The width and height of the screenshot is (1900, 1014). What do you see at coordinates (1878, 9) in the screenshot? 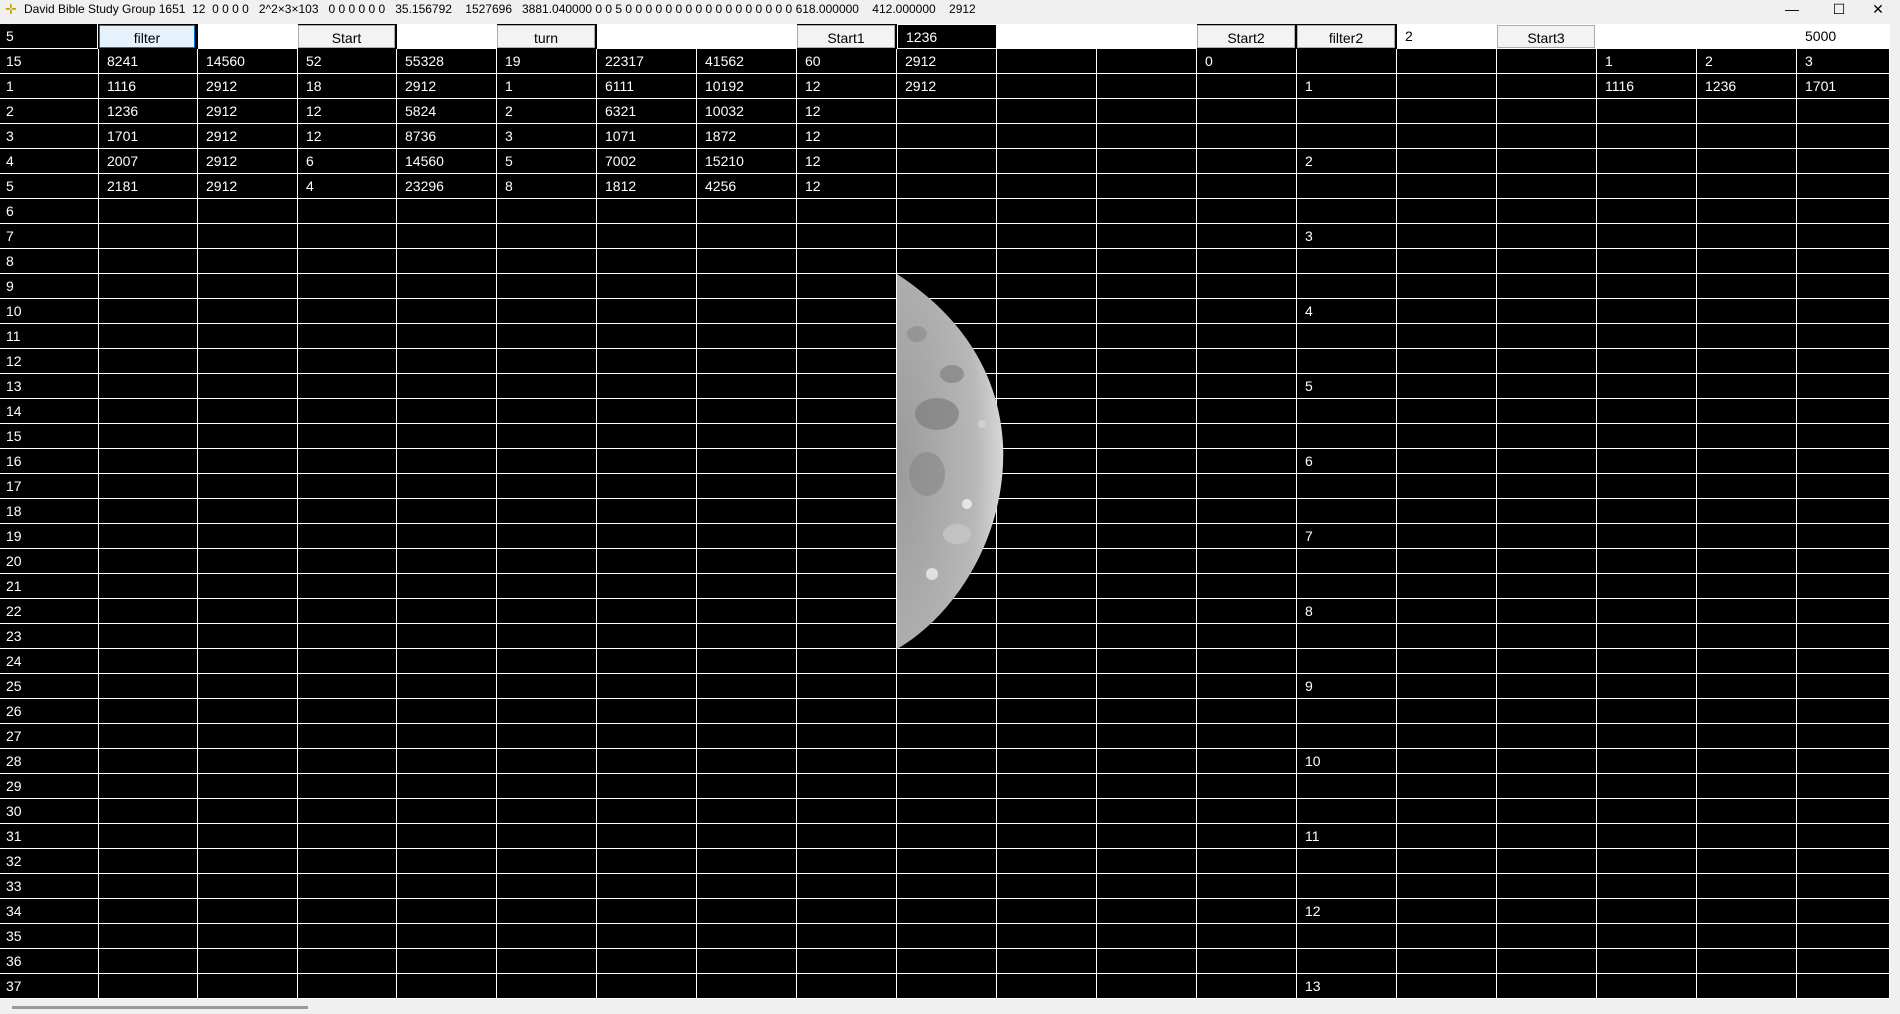
I see `close-button: ✕` at bounding box center [1878, 9].